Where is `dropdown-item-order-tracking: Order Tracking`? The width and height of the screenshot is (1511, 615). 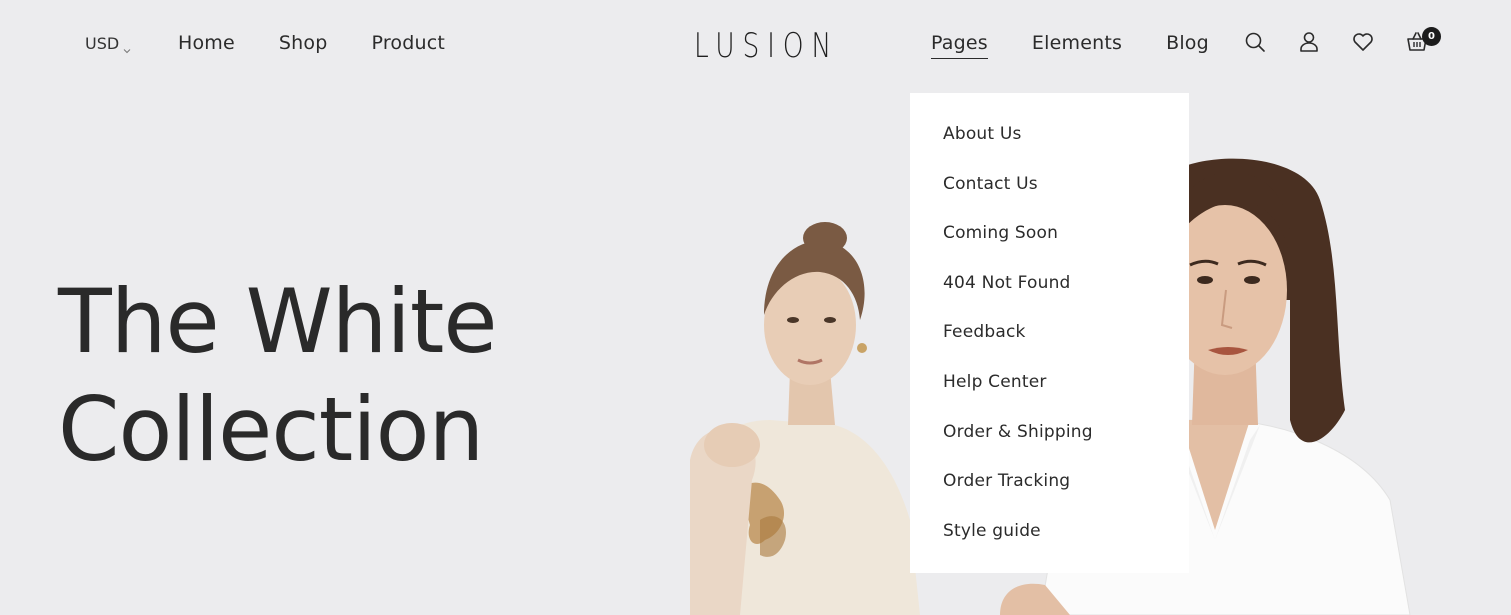
dropdown-item-order-tracking: Order Tracking is located at coordinates (1049, 488).